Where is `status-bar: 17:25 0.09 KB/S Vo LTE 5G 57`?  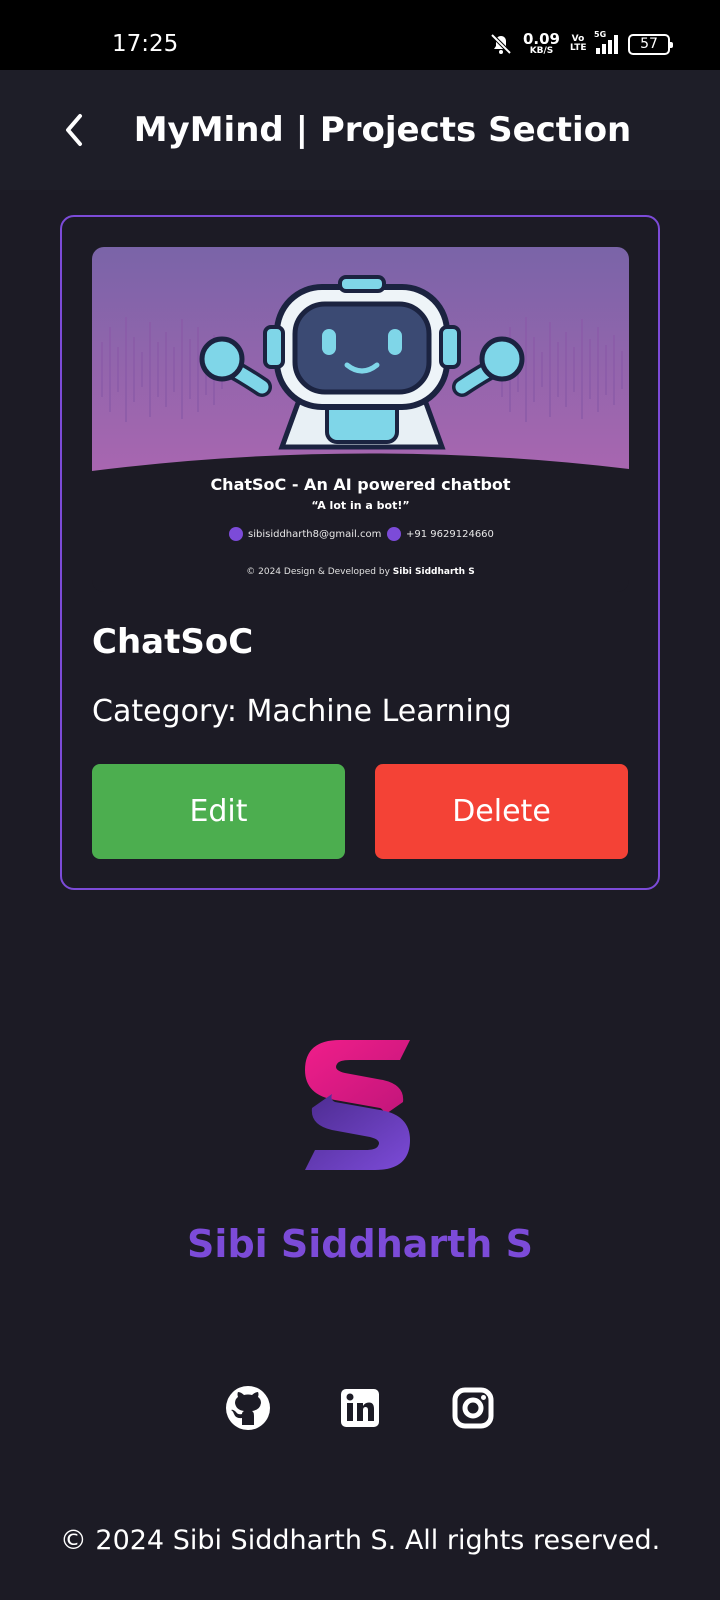 status-bar: 17:25 0.09 KB/S Vo LTE 5G 57 is located at coordinates (360, 35).